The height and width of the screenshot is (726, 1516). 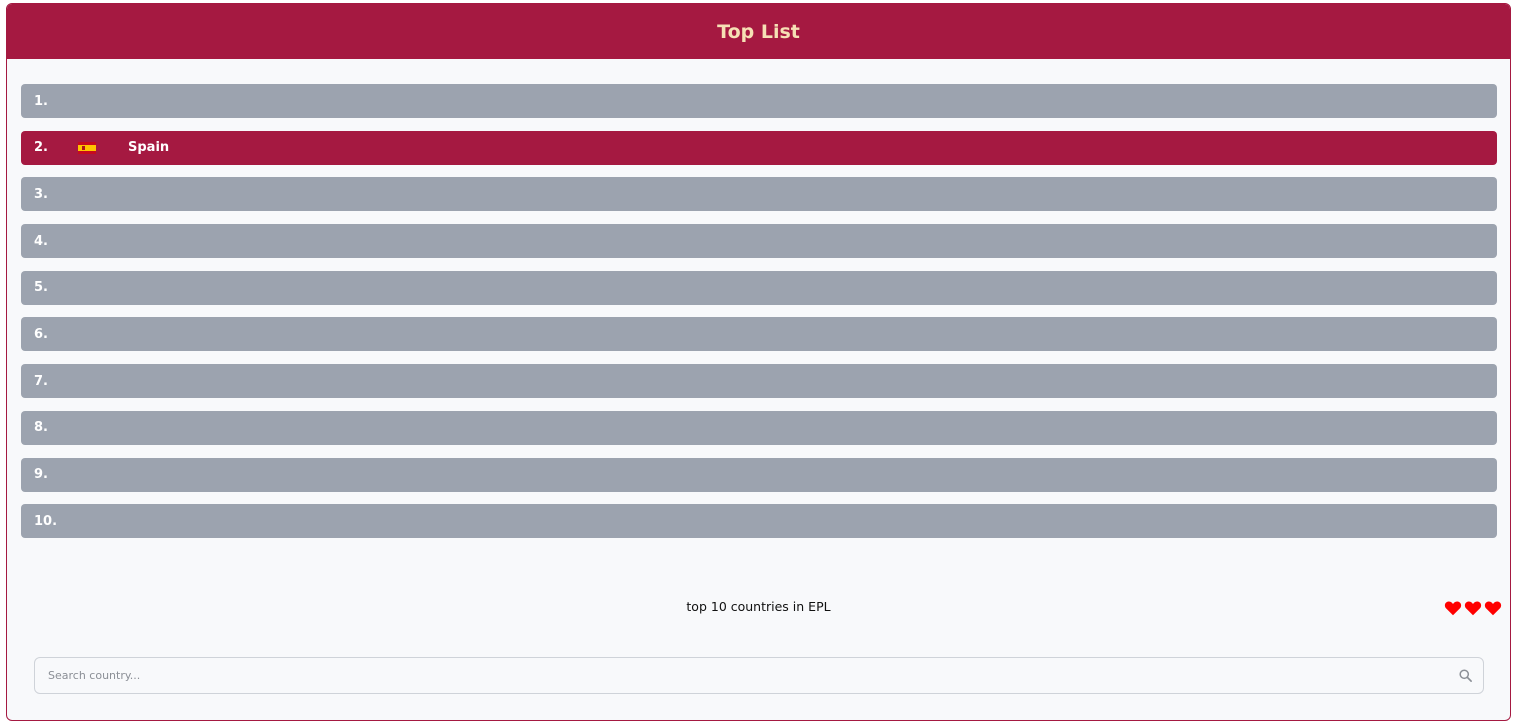 I want to click on rank-label: 9., so click(x=41, y=474).